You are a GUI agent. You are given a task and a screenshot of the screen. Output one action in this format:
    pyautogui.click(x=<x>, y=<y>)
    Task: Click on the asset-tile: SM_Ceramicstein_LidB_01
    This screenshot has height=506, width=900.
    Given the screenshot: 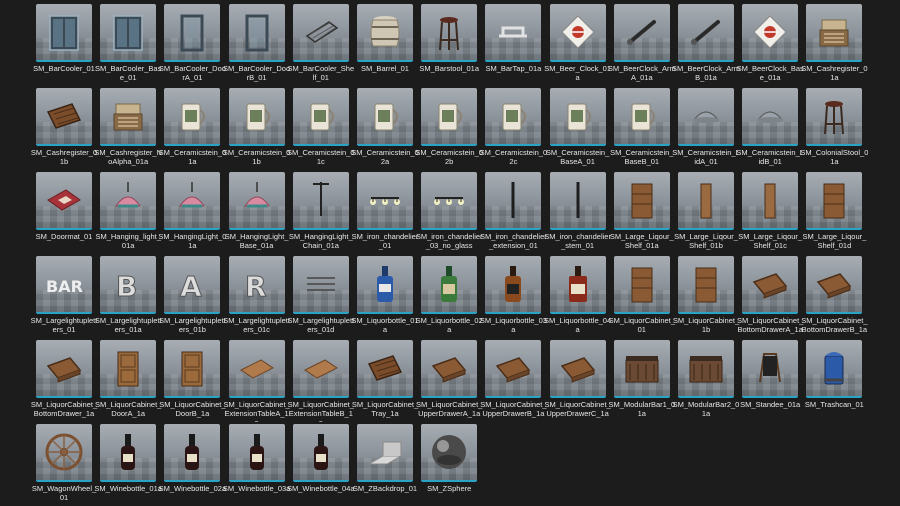 What is the action you would take?
    pyautogui.click(x=771, y=128)
    